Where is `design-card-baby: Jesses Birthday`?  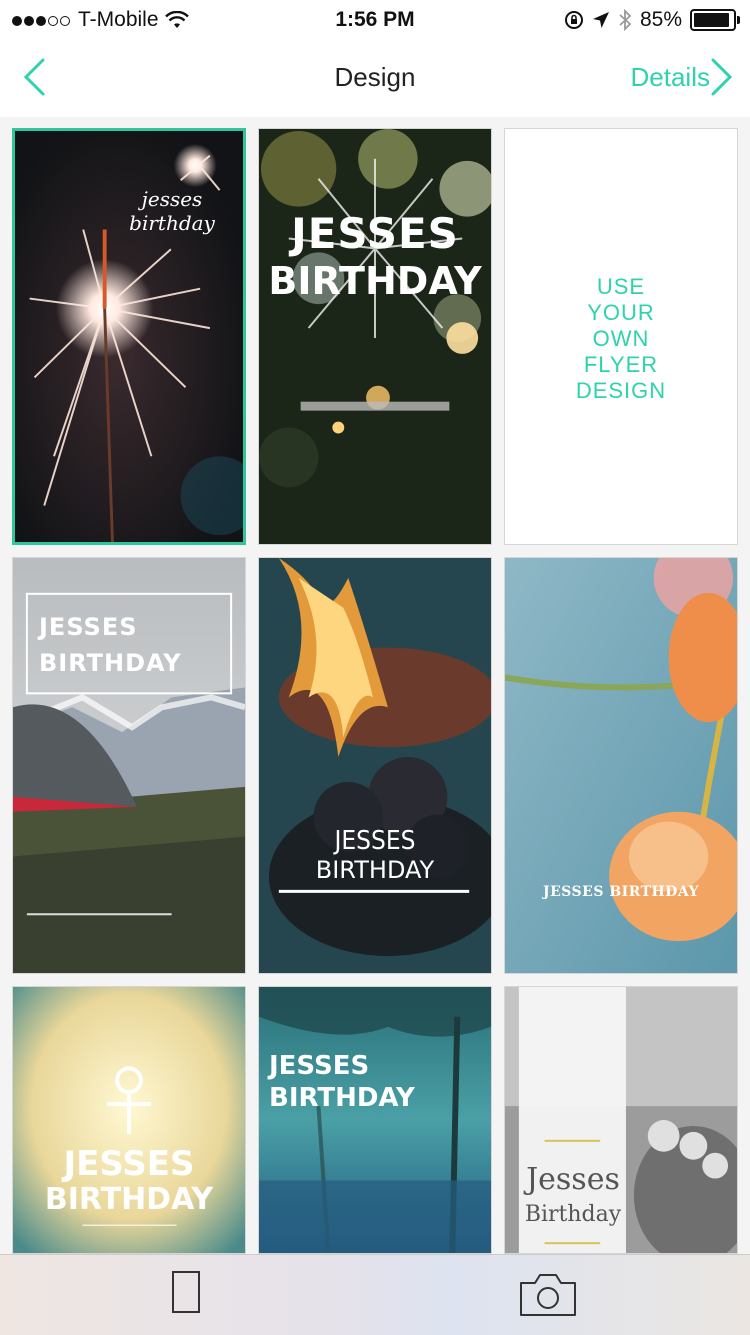
design-card-baby: Jesses Birthday is located at coordinates (621, 1120).